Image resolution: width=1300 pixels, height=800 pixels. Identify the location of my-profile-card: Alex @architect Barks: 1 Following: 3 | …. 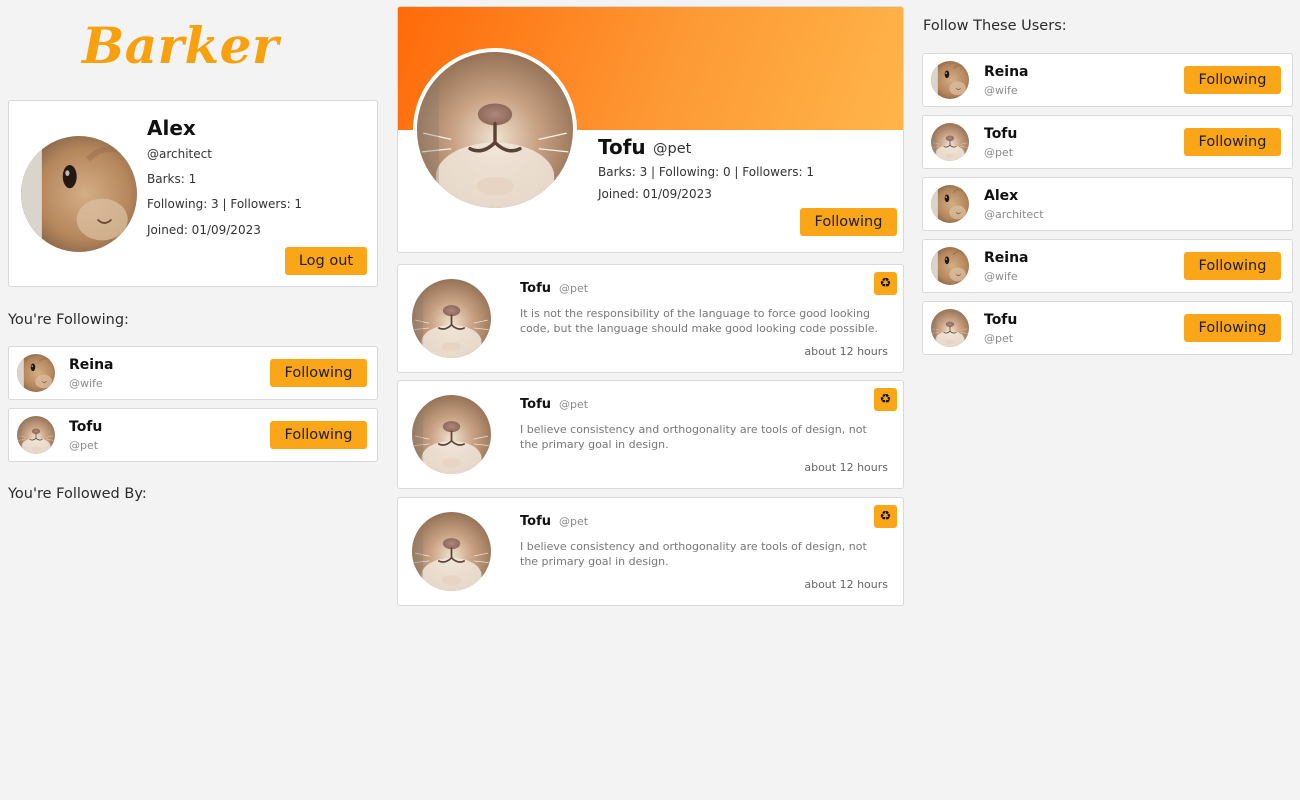
(193, 193).